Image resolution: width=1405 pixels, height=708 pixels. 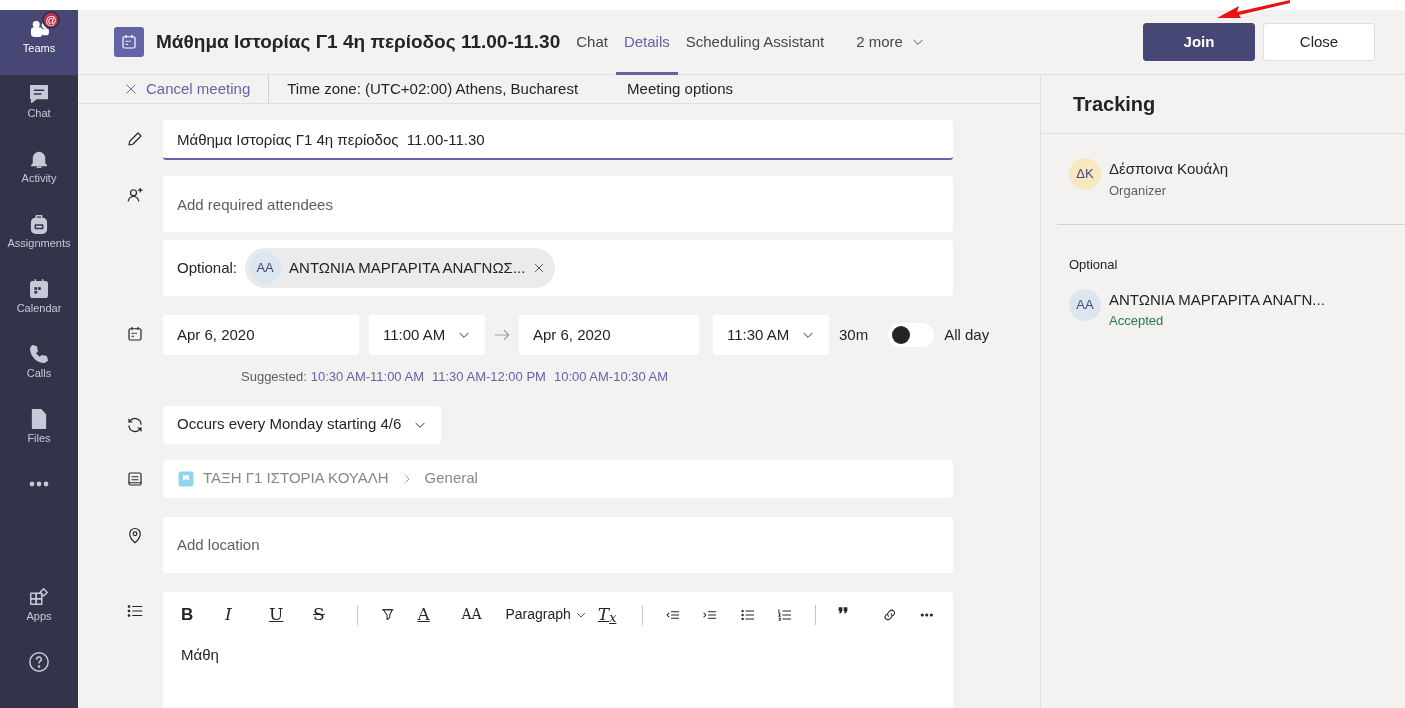 What do you see at coordinates (967, 334) in the screenshot?
I see `all-day-label: All day` at bounding box center [967, 334].